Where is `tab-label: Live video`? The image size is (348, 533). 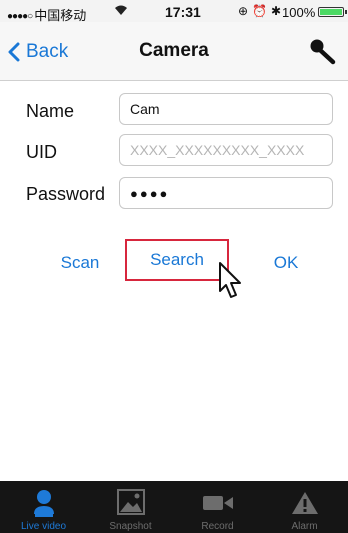 tab-label: Live video is located at coordinates (43, 526).